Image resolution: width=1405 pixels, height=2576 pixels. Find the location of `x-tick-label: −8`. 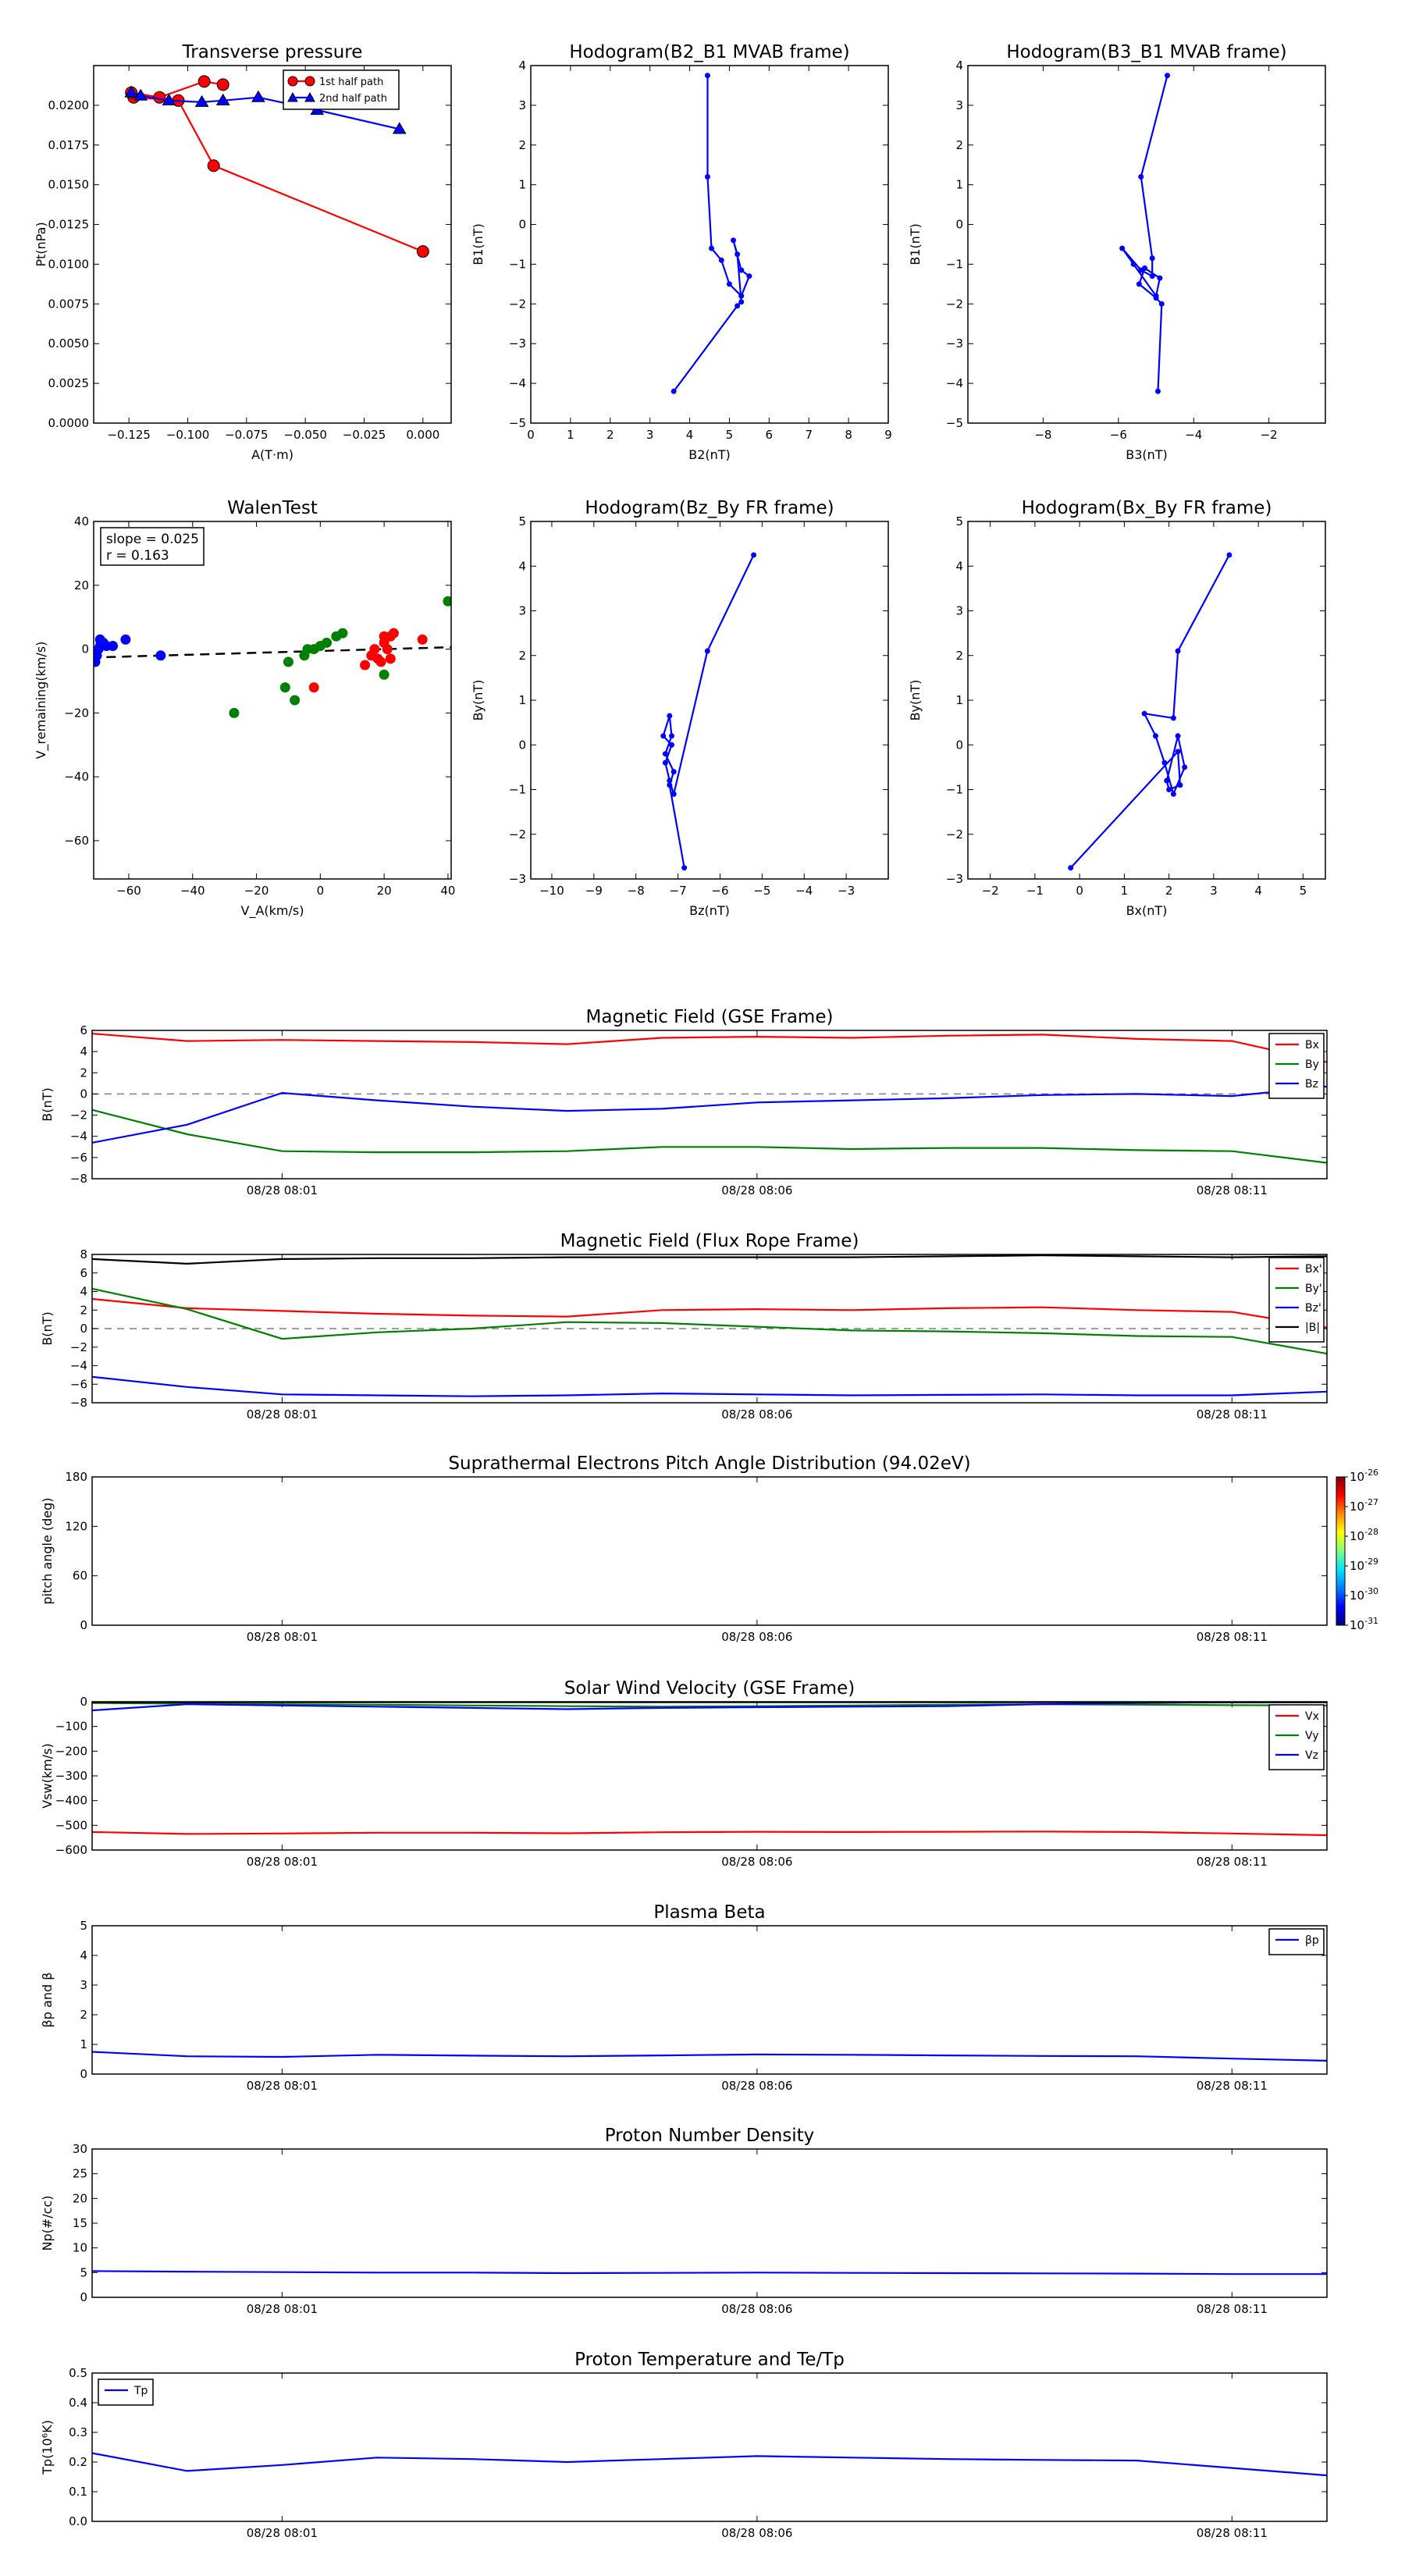

x-tick-label: −8 is located at coordinates (1042, 435).